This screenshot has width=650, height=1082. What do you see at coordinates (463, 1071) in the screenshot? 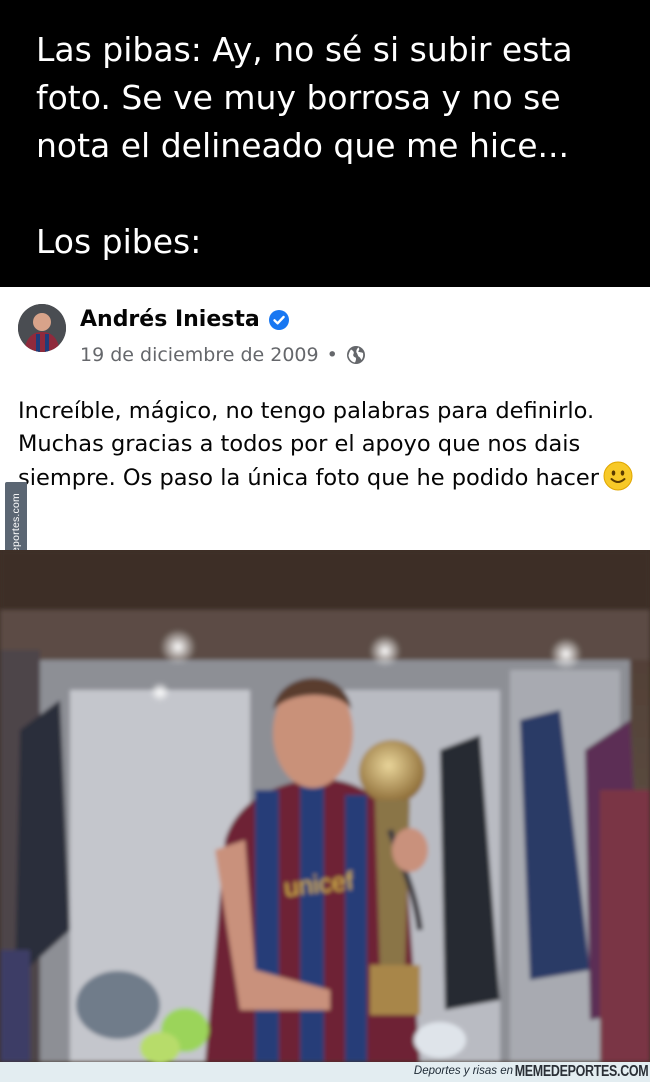
I see `footer-tagline: Deportes y risas en` at bounding box center [463, 1071].